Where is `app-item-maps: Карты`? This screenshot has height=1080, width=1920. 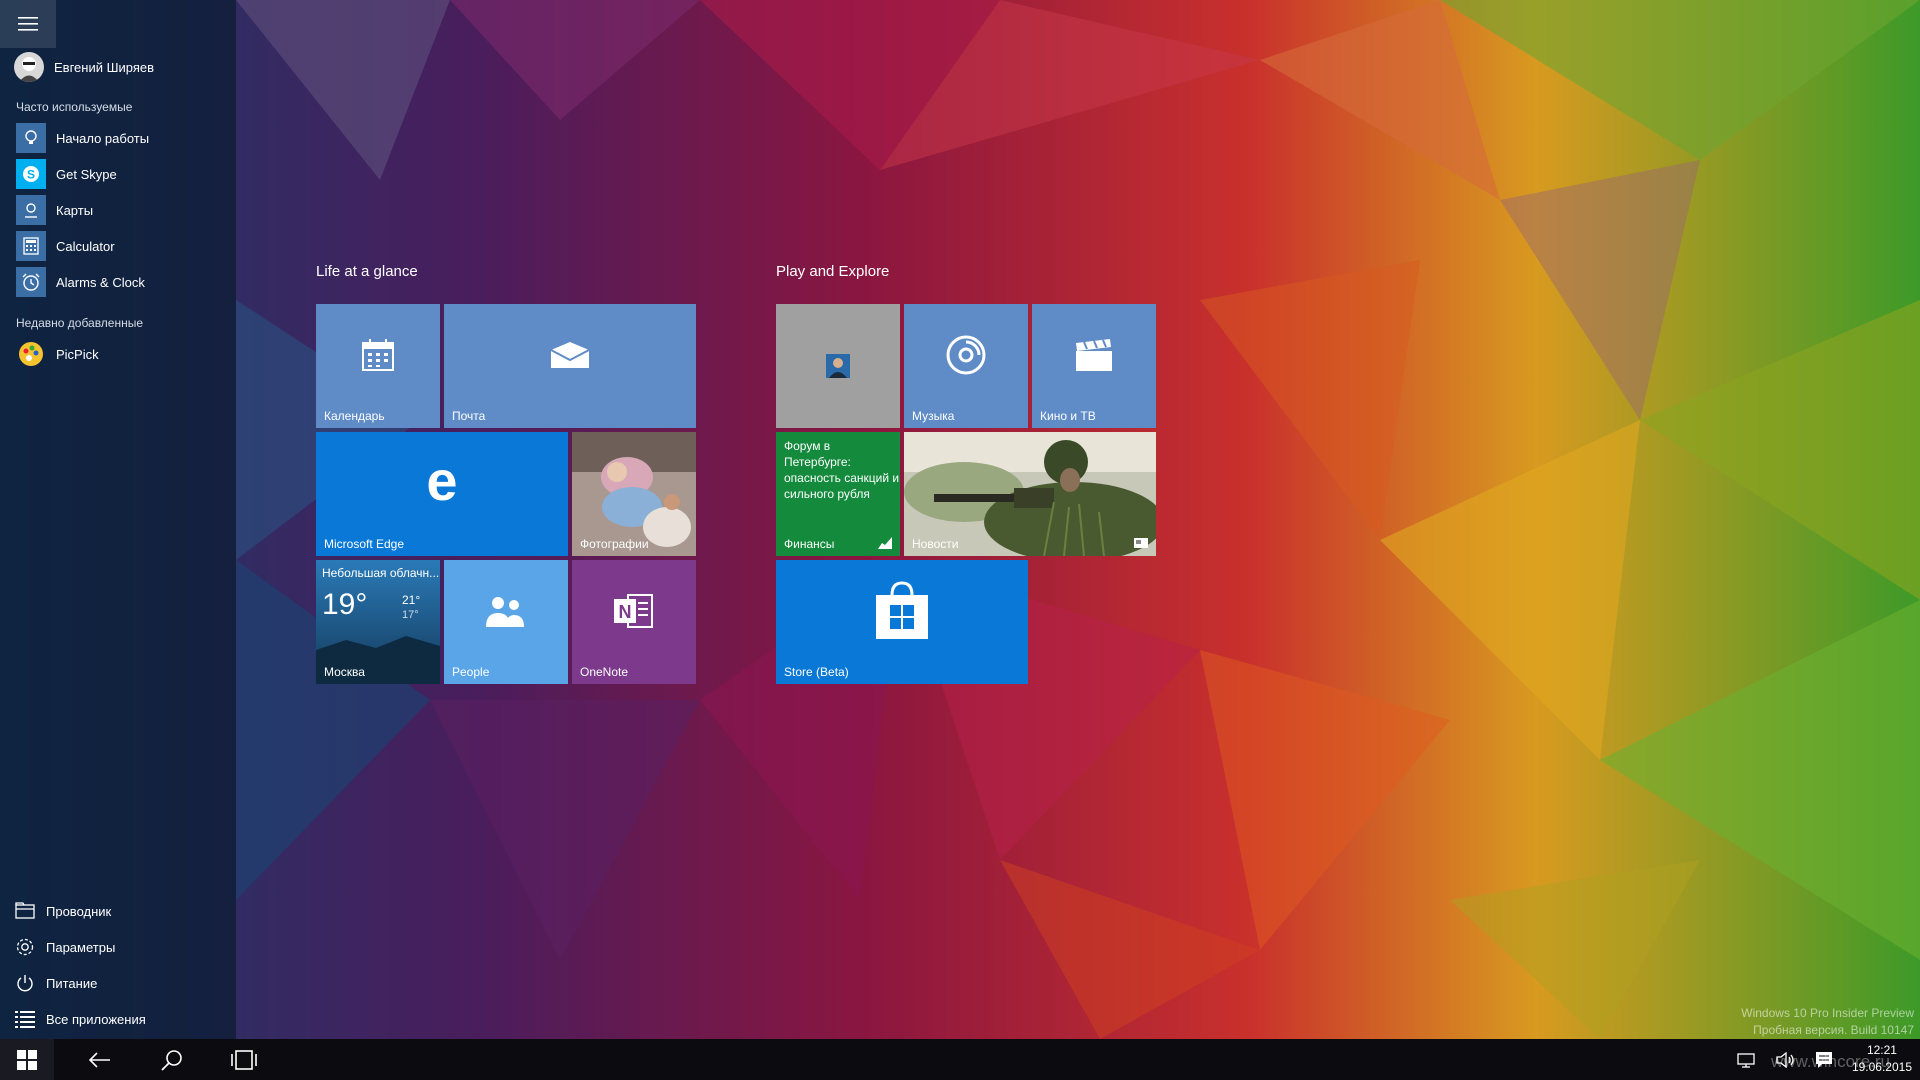
app-item-maps: Карты is located at coordinates (121, 210).